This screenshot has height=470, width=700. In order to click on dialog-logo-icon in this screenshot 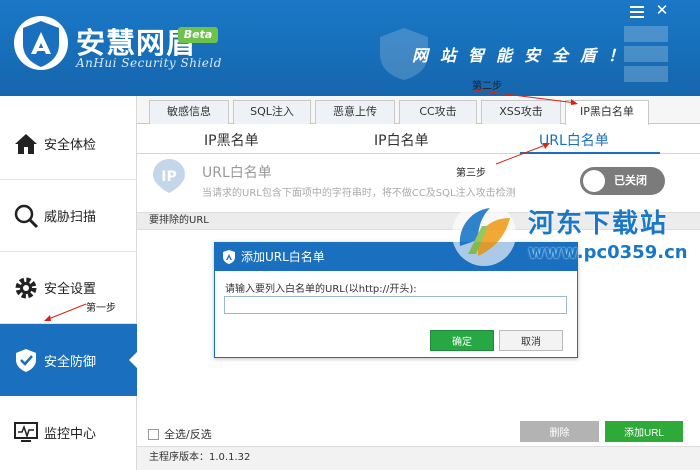, I will do `click(229, 257)`.